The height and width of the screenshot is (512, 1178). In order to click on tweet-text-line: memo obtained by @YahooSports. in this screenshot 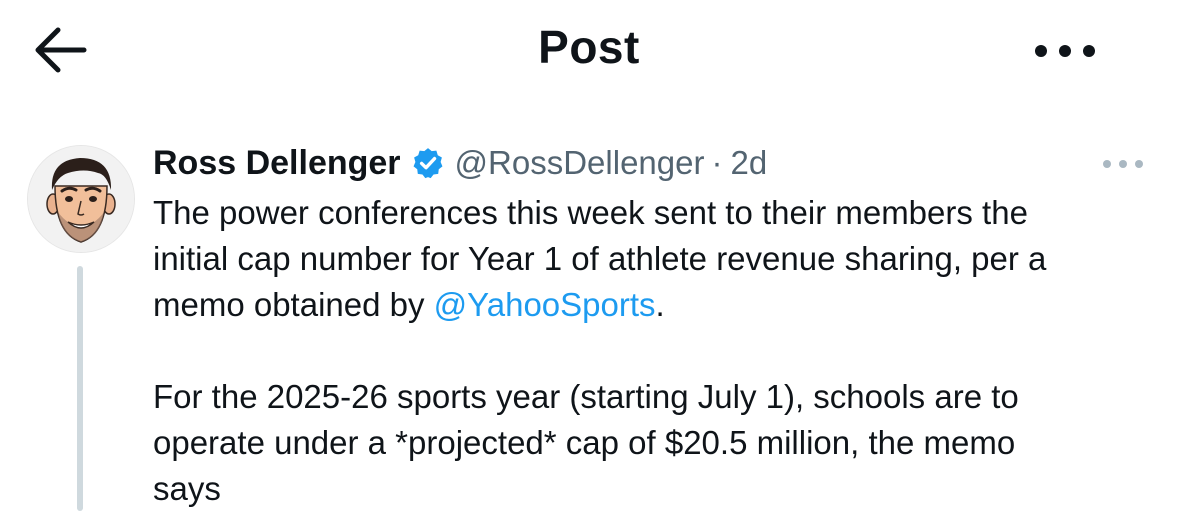, I will do `click(663, 305)`.